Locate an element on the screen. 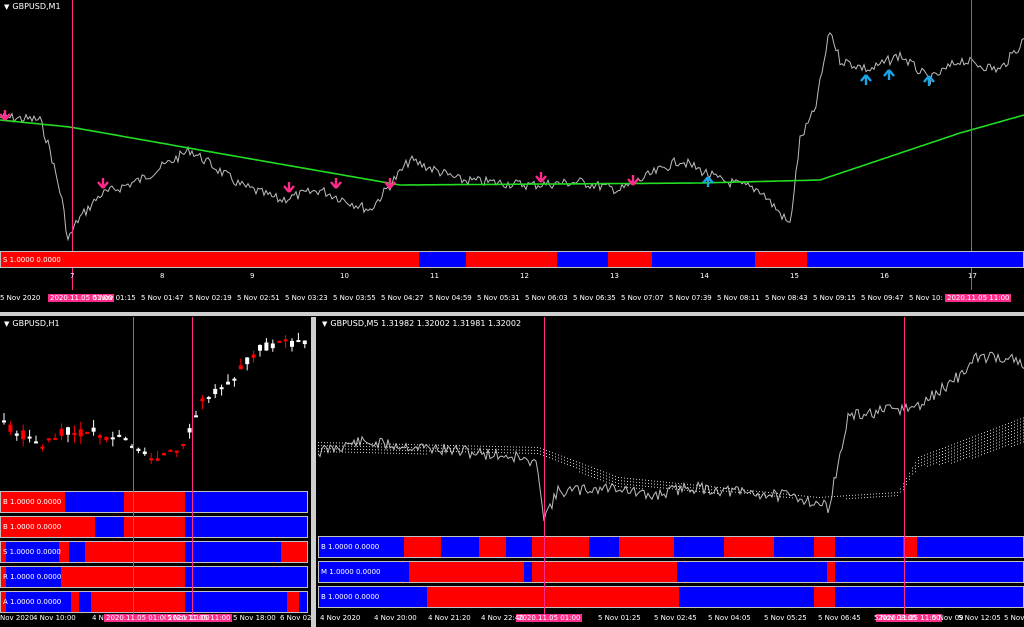 The image size is (1024, 627). left-time-tick-label: 5 Nov 18:00 is located at coordinates (254, 618).